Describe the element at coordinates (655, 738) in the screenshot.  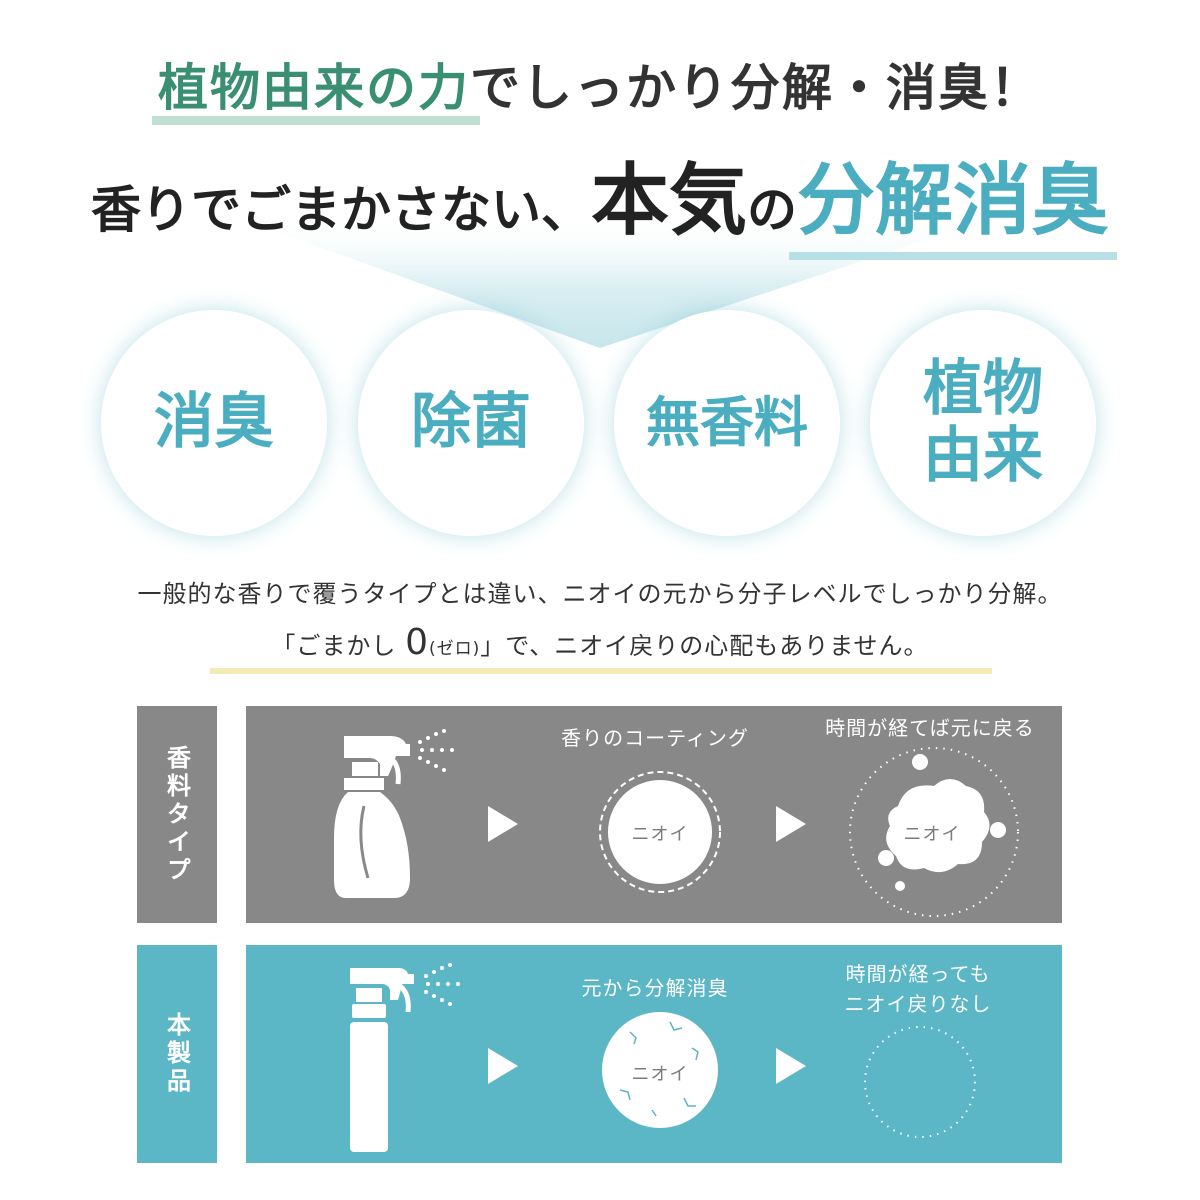
I see `fragrance-step1-label: 香りのコーティング` at that location.